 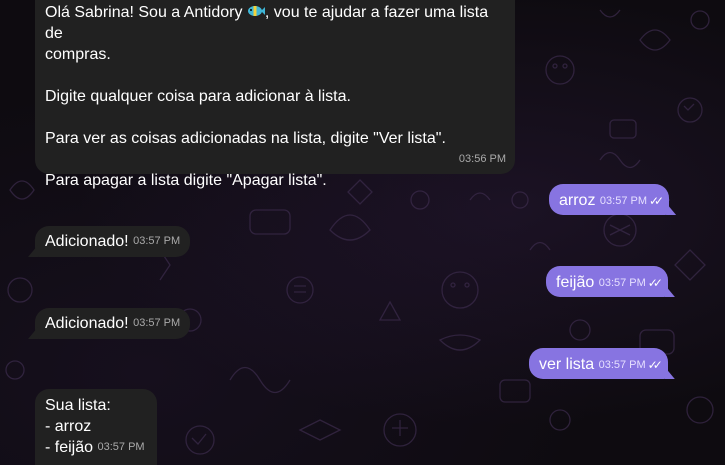 What do you see at coordinates (146, 12) in the screenshot?
I see `intro-text-a: Olá Sabrina! Sou a Antidory` at bounding box center [146, 12].